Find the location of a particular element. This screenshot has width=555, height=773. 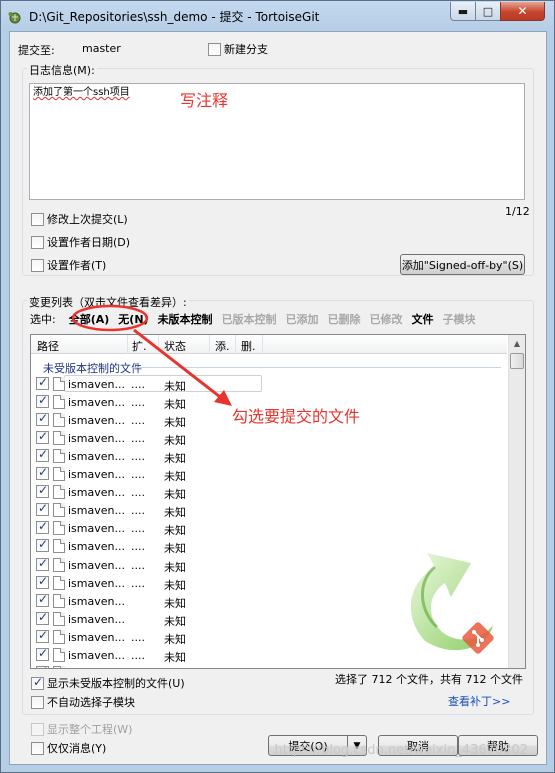

close-icon: ✕ is located at coordinates (522, 11).